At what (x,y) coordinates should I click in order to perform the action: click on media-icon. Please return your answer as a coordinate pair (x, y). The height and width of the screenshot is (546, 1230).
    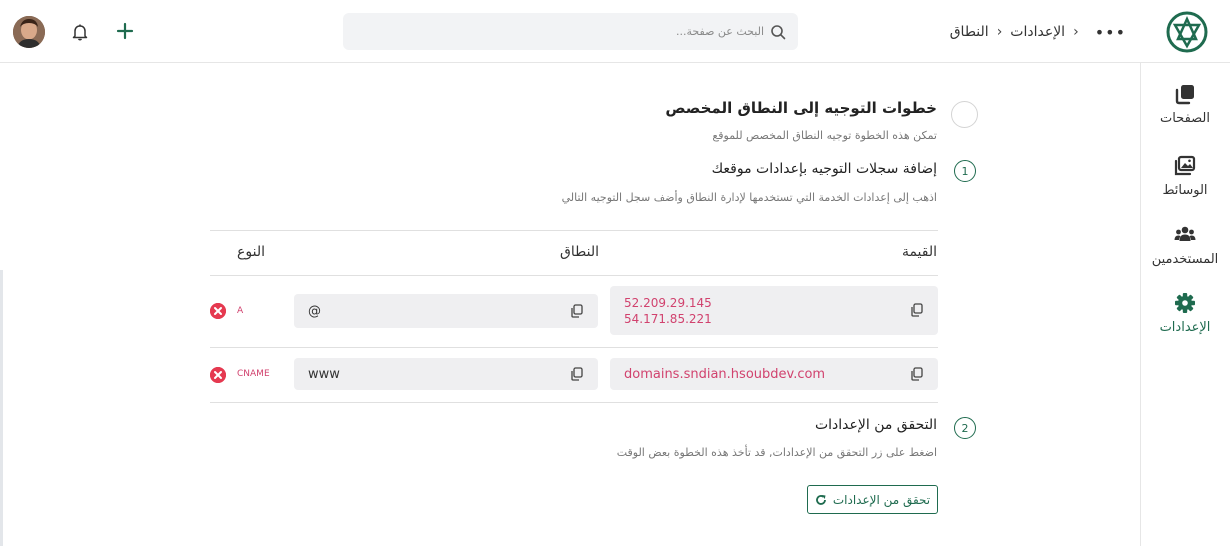
    Looking at the image, I should click on (1185, 165).